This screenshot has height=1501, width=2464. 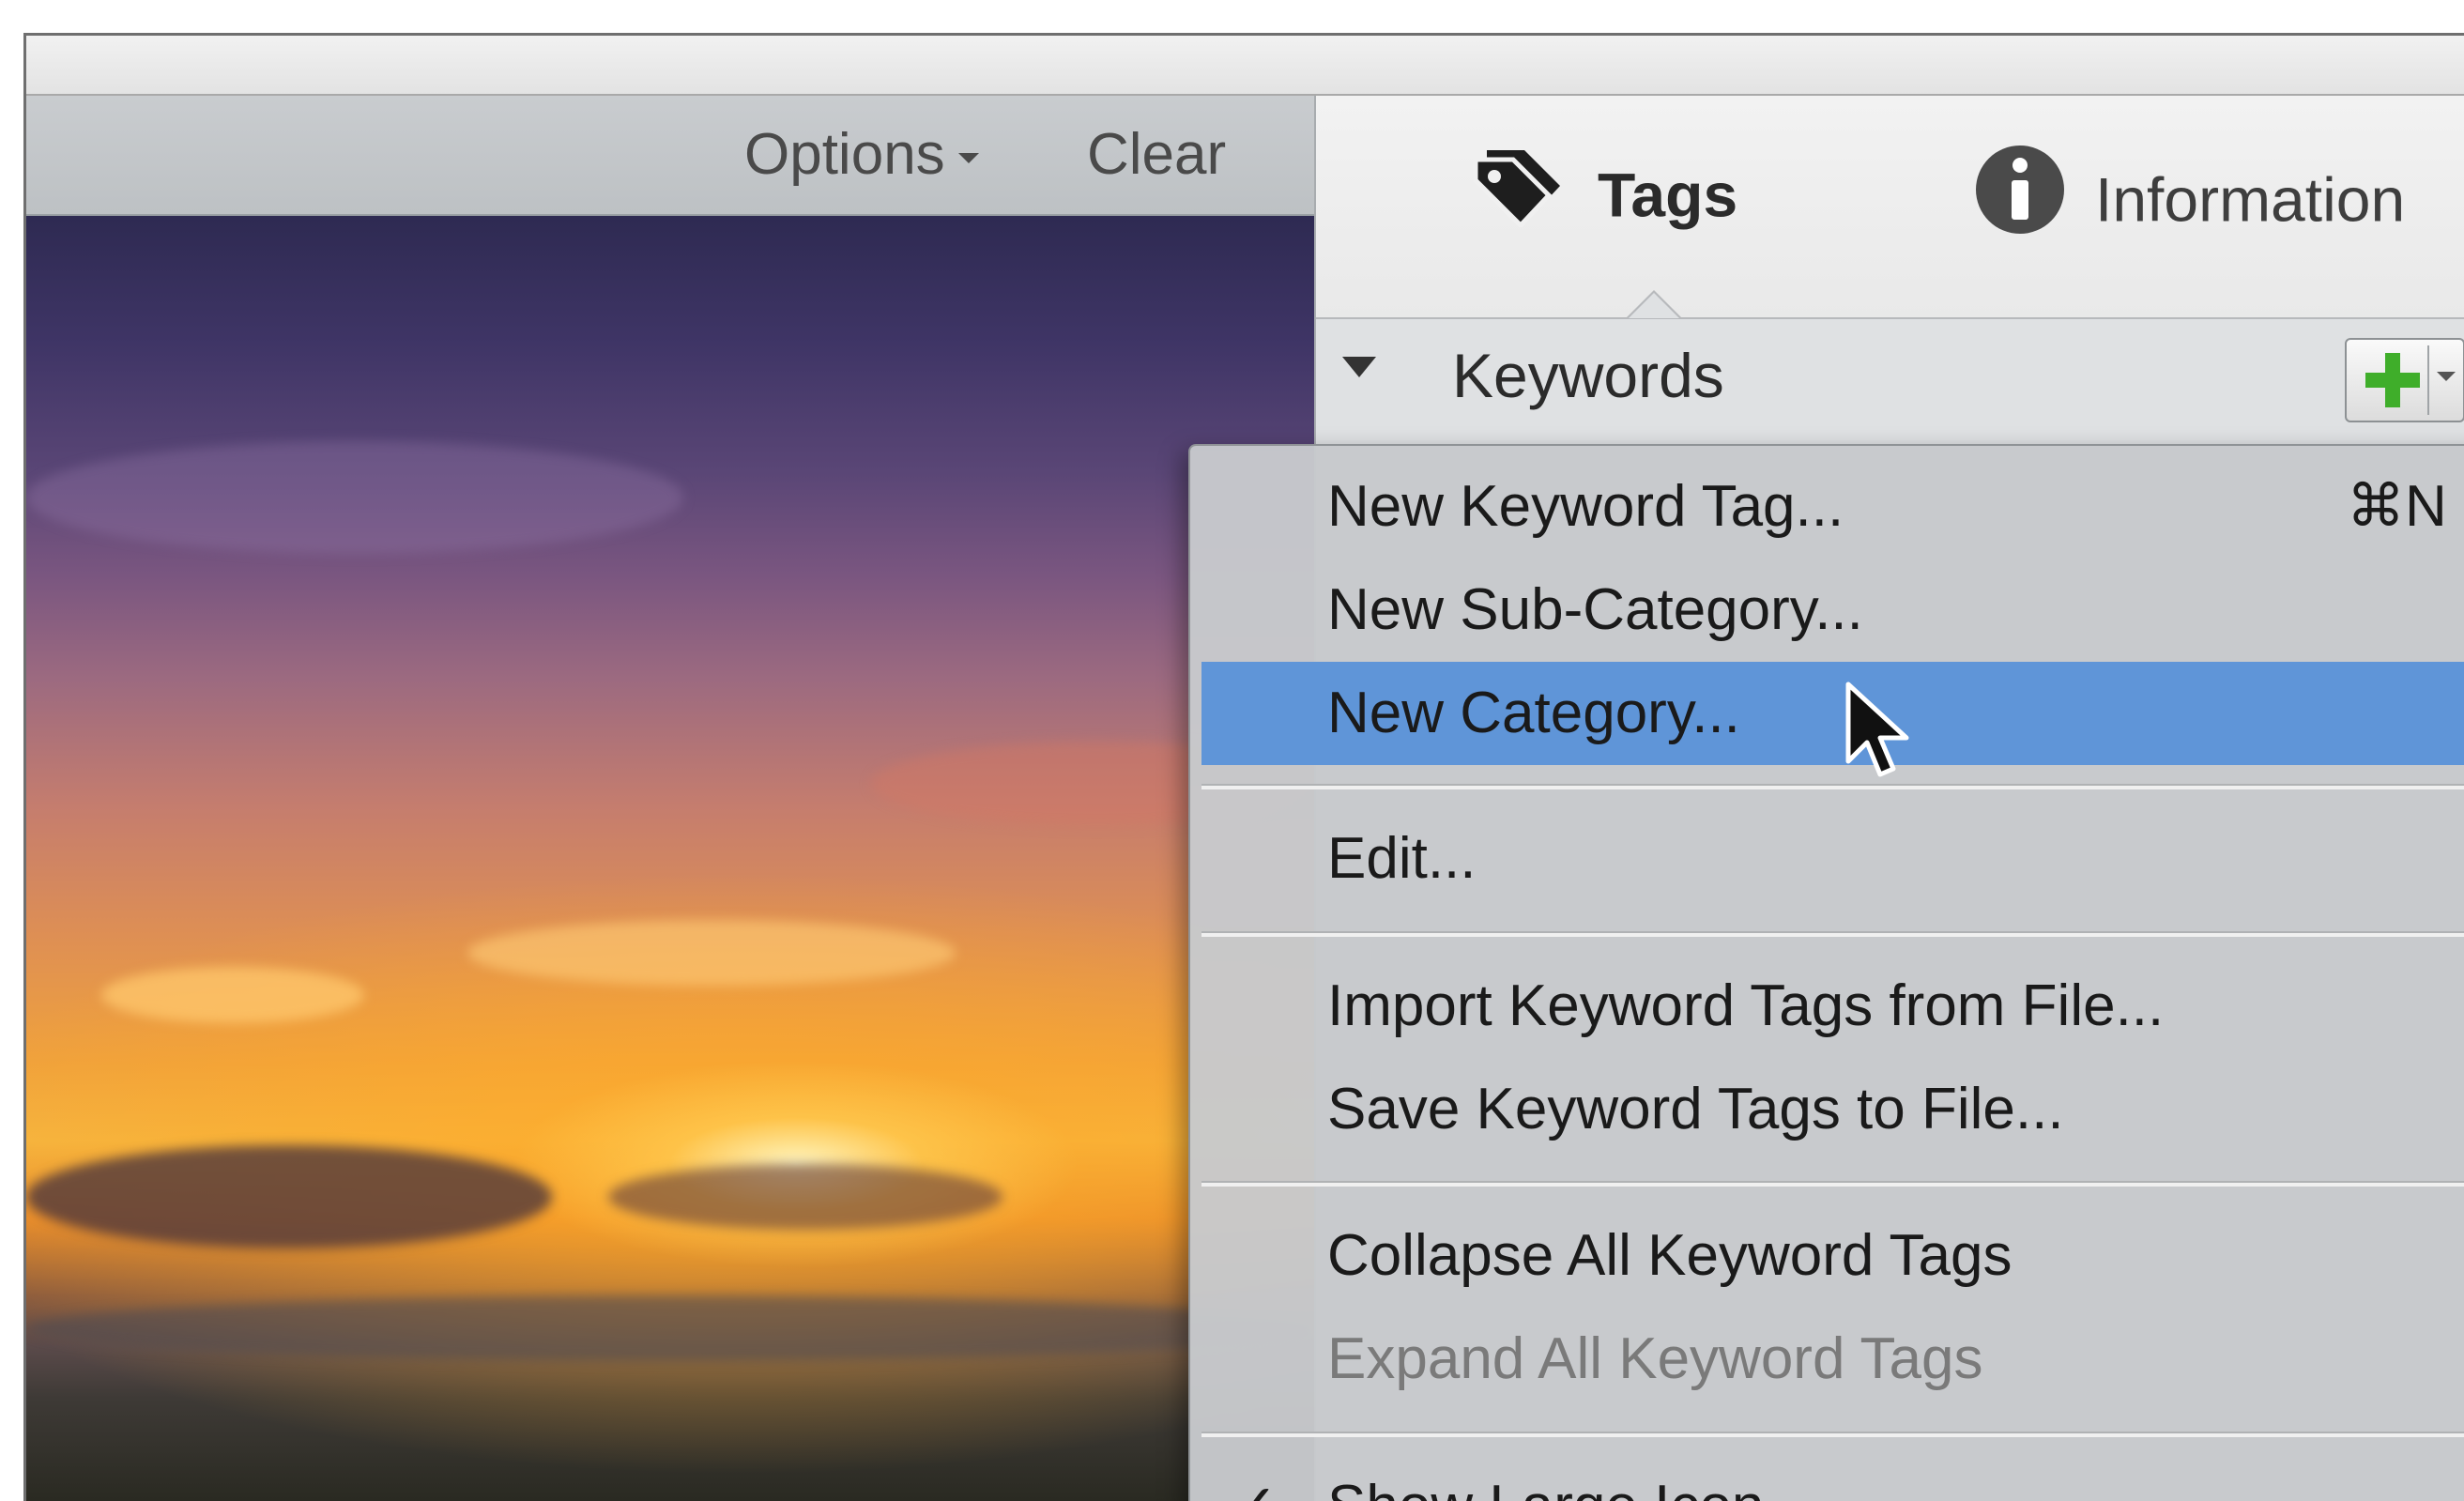 I want to click on tab-information: Information, so click(x=2189, y=194).